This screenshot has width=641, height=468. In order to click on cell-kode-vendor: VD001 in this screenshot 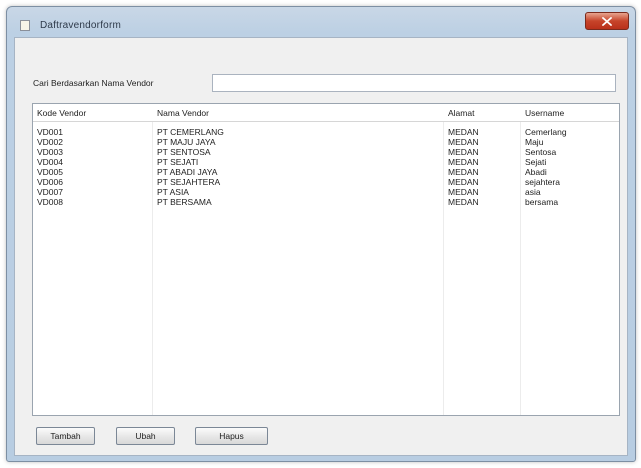, I will do `click(50, 132)`.